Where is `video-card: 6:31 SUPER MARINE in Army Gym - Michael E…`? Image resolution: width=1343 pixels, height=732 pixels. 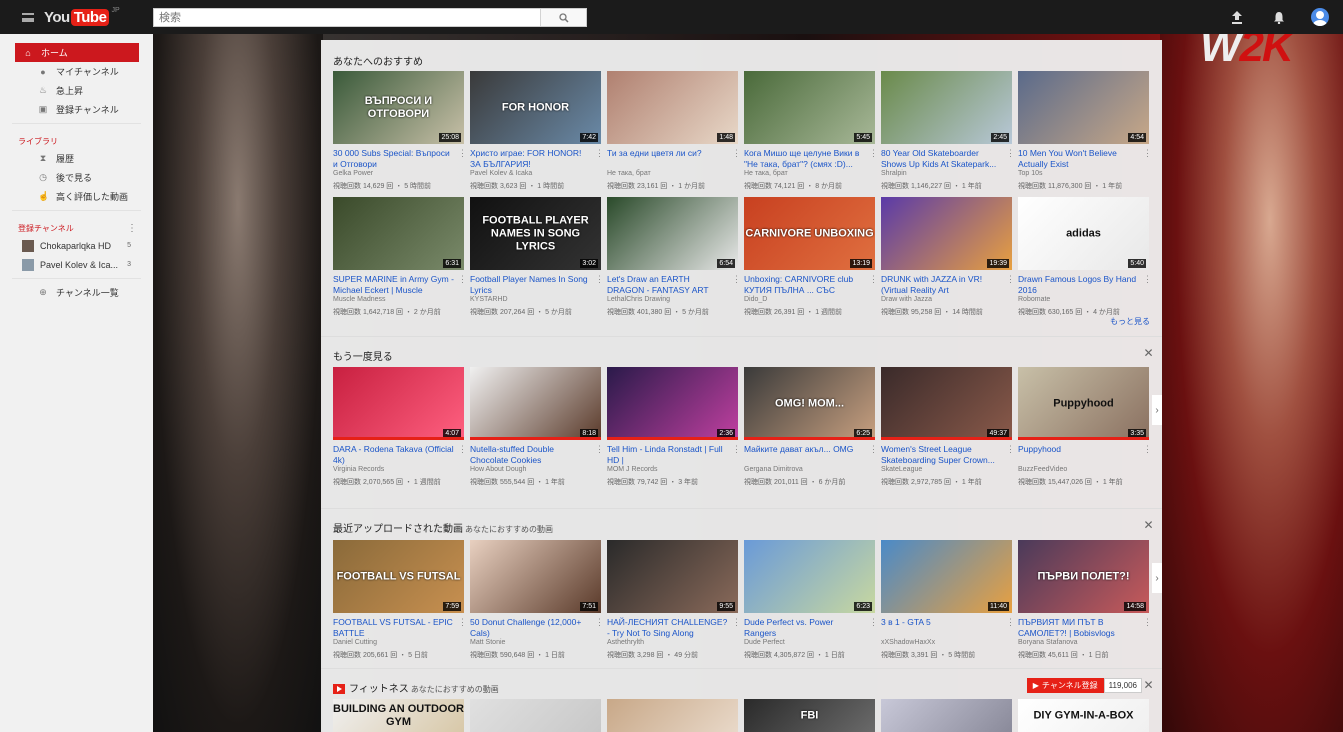 video-card: 6:31 SUPER MARINE in Army Gym - Michael E… is located at coordinates (400, 256).